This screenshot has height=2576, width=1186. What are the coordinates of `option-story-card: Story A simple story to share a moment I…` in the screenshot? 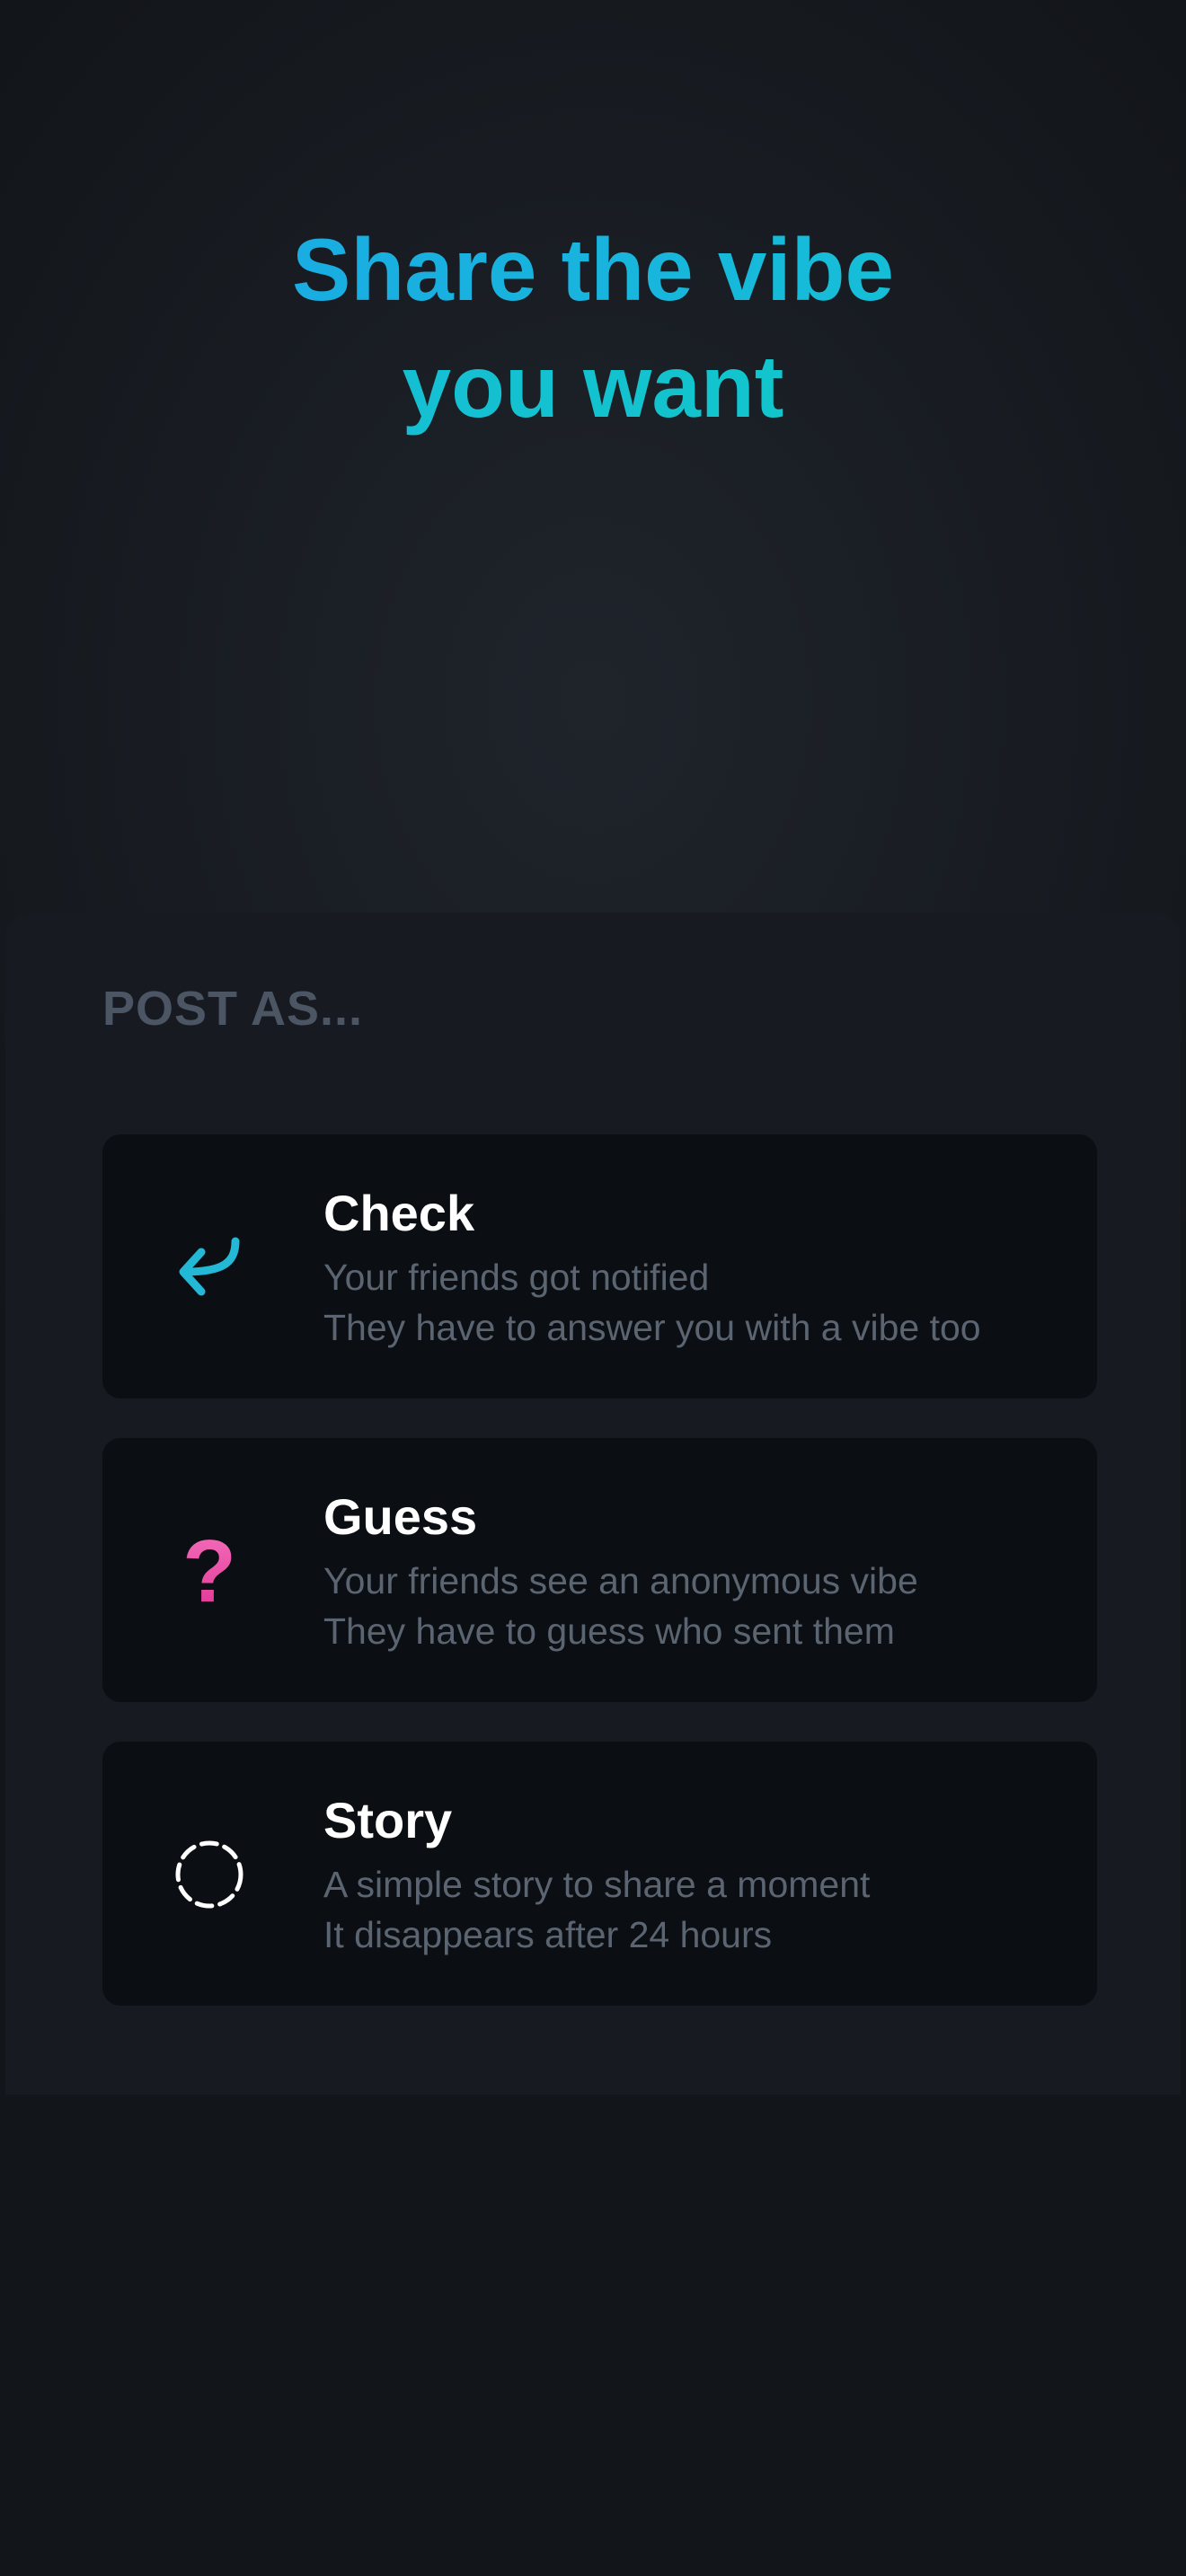 It's located at (599, 1874).